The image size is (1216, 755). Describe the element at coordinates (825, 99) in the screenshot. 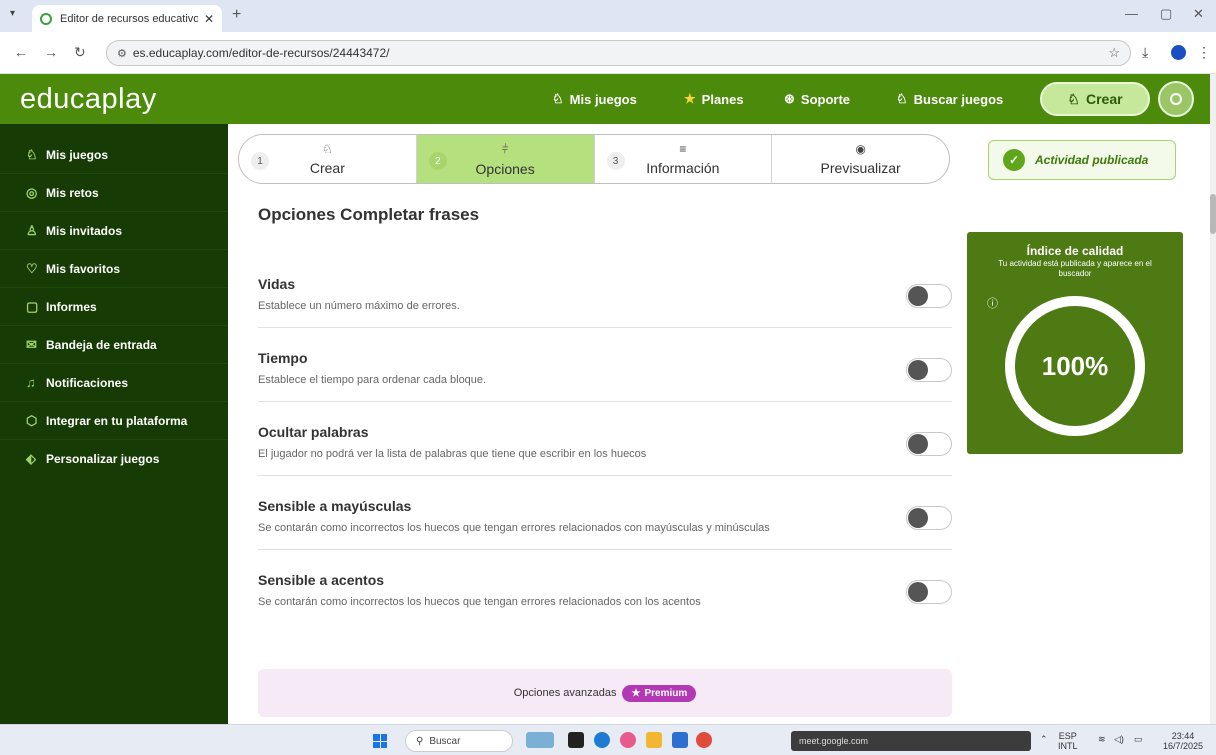

I see `nav-label: Soporte` at that location.